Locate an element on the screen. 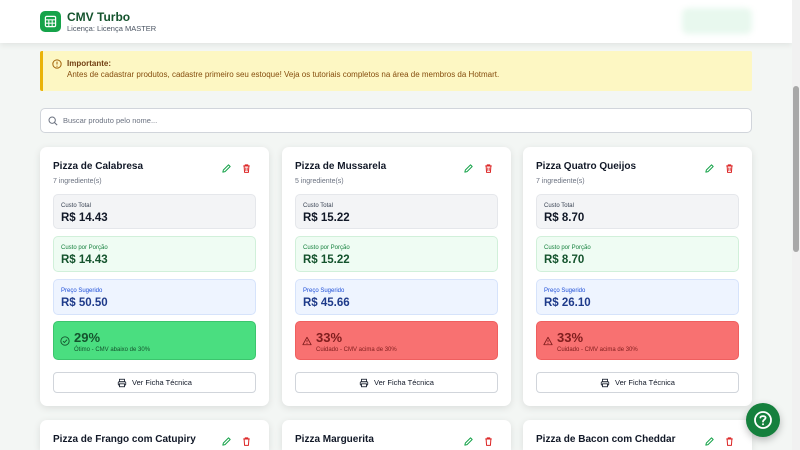 The height and width of the screenshot is (450, 800). app-header: CMV Turbo Licença: Licença MASTER is located at coordinates (396, 21).